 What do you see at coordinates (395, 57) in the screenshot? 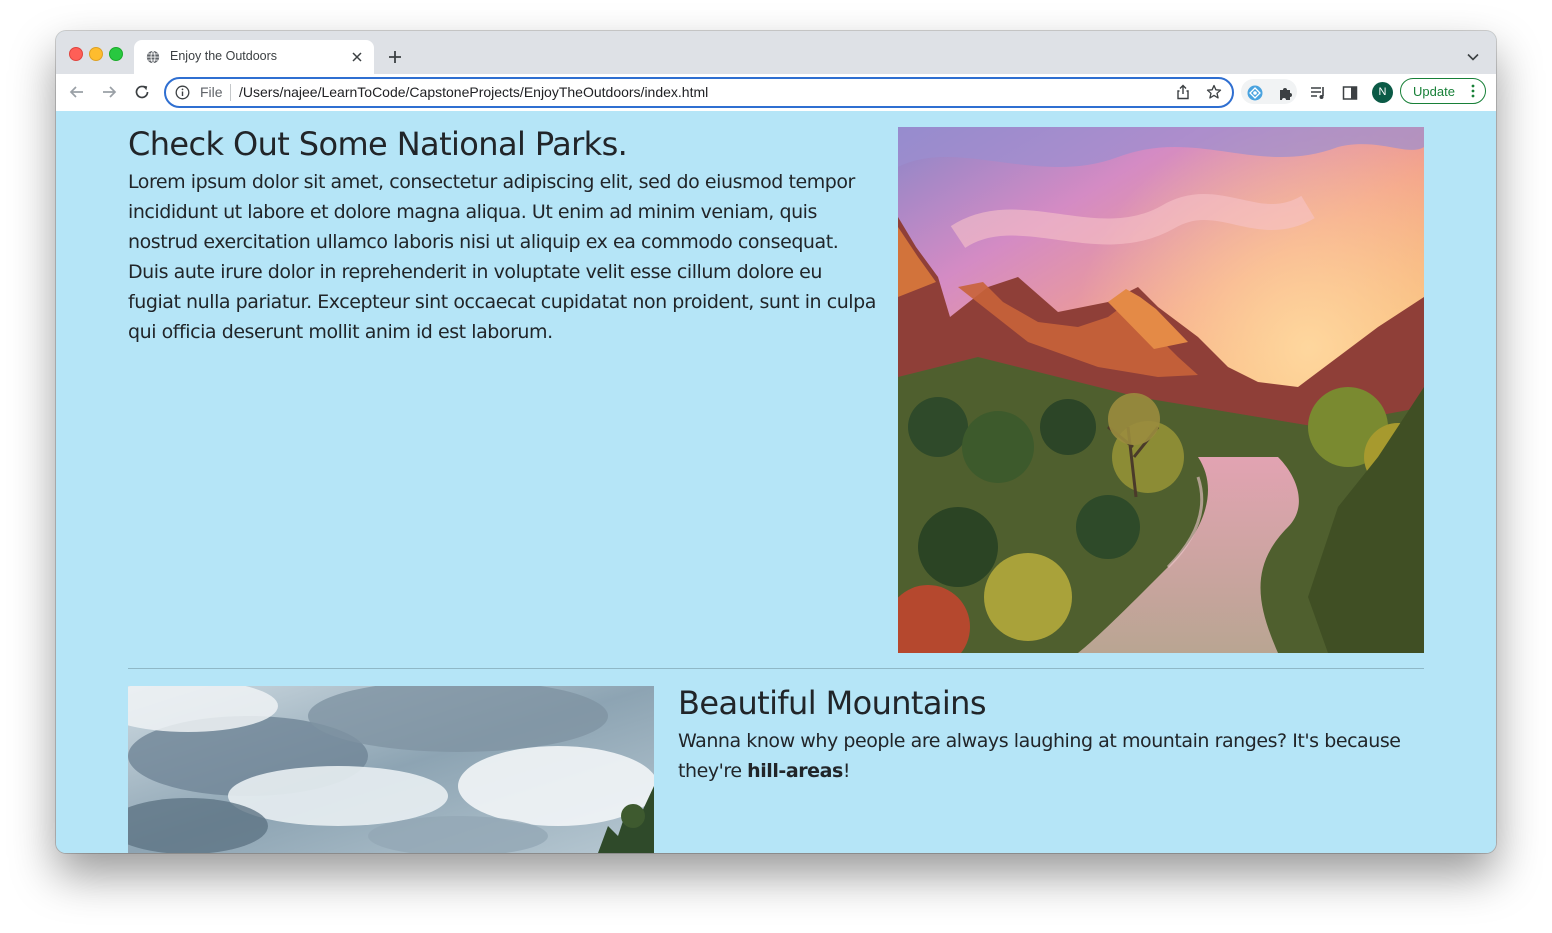
I see `plus-icon` at bounding box center [395, 57].